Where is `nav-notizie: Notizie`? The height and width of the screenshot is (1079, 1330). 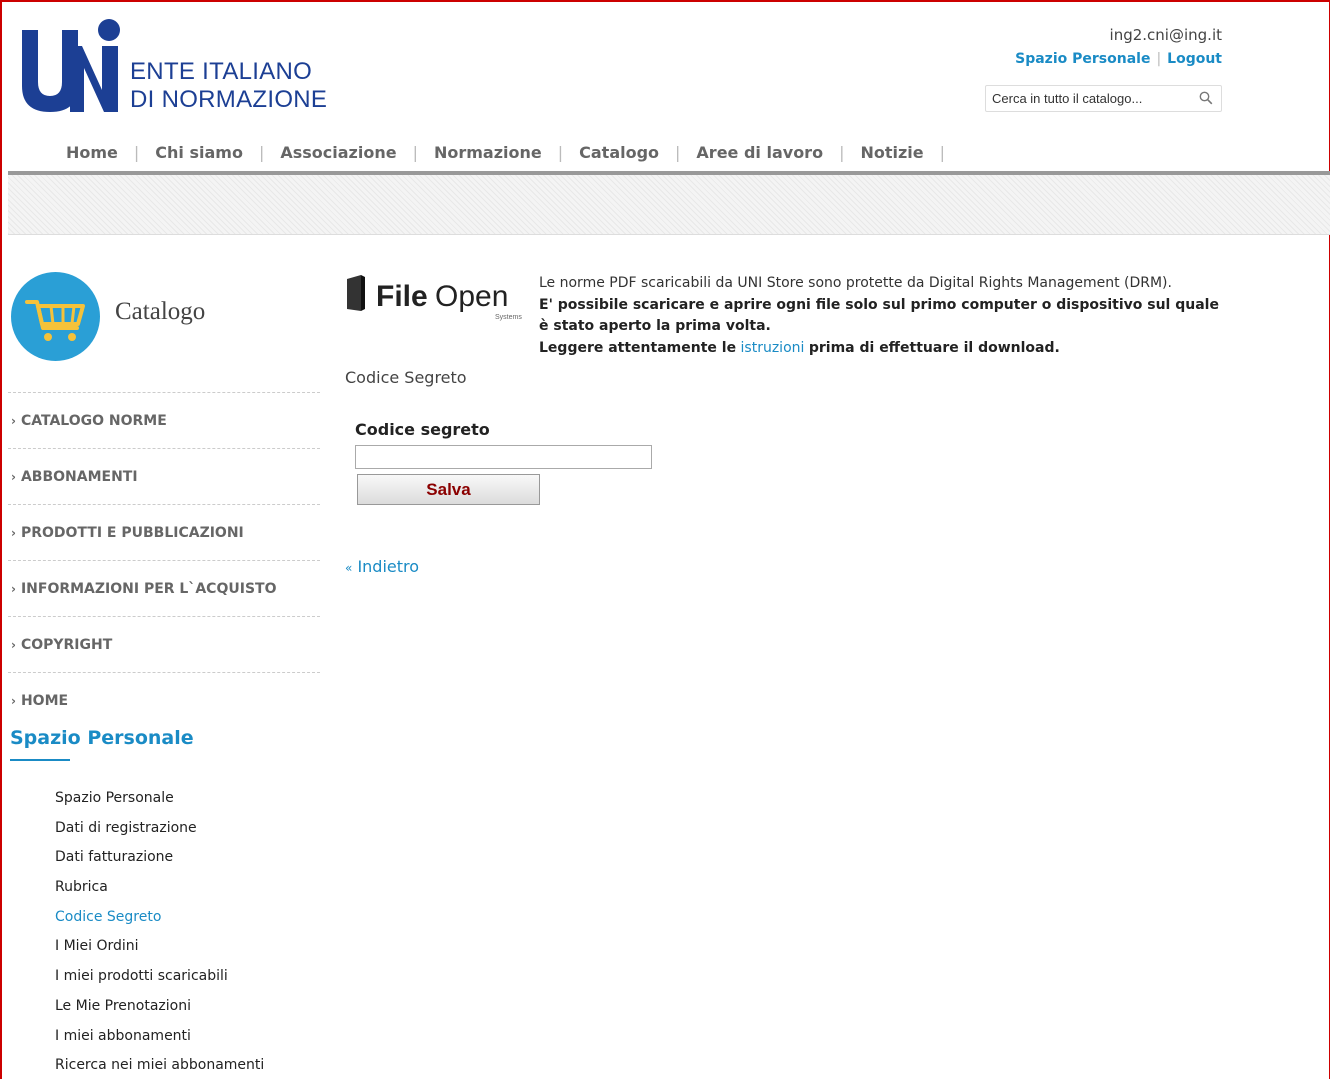 nav-notizie: Notizie is located at coordinates (891, 152).